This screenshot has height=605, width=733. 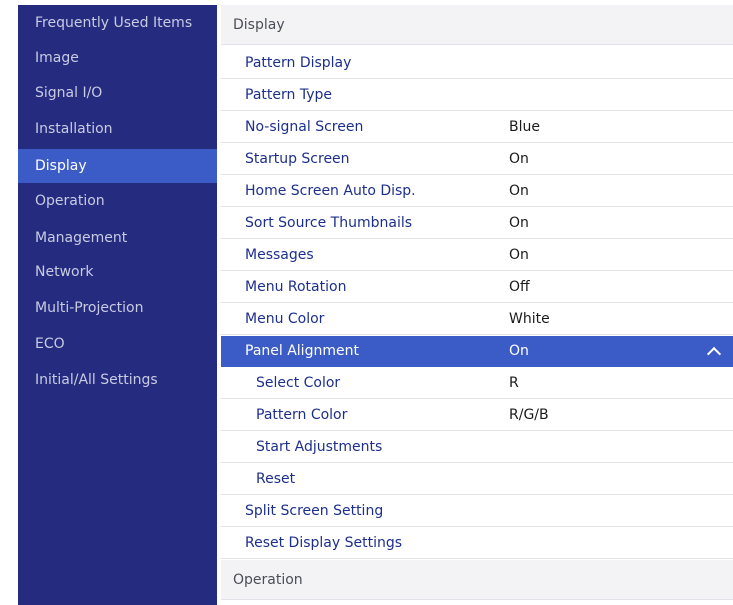 I want to click on setting-label: Startup Screen, so click(x=297, y=159).